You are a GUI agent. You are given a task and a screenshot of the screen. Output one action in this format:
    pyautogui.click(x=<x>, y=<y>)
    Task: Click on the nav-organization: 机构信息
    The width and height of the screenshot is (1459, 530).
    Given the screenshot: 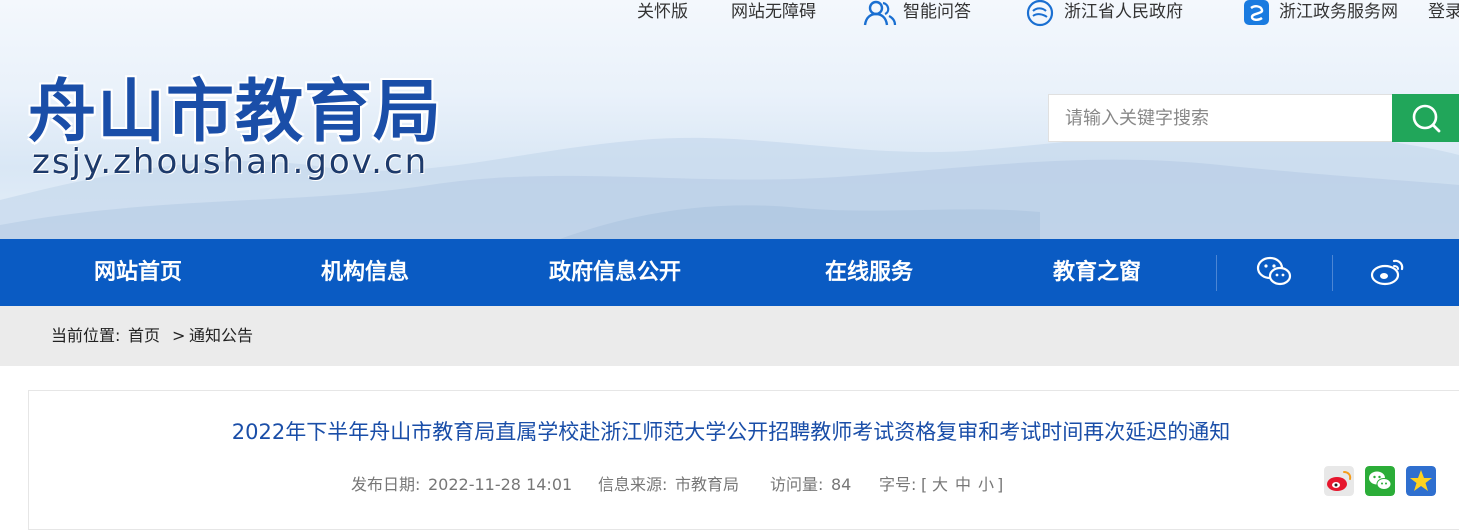 What is the action you would take?
    pyautogui.click(x=365, y=272)
    